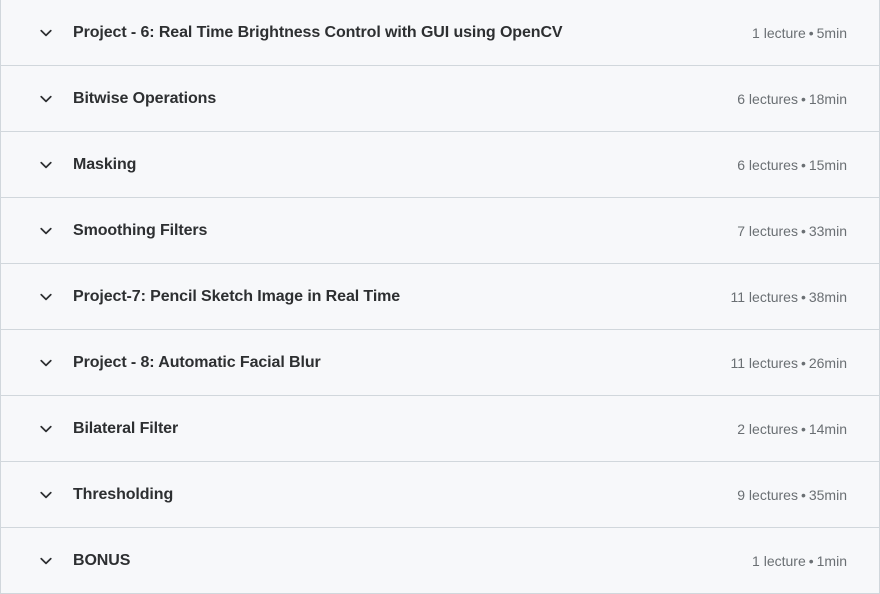 The width and height of the screenshot is (880, 594). I want to click on section-meta: 11 lectures • 38min, so click(779, 297).